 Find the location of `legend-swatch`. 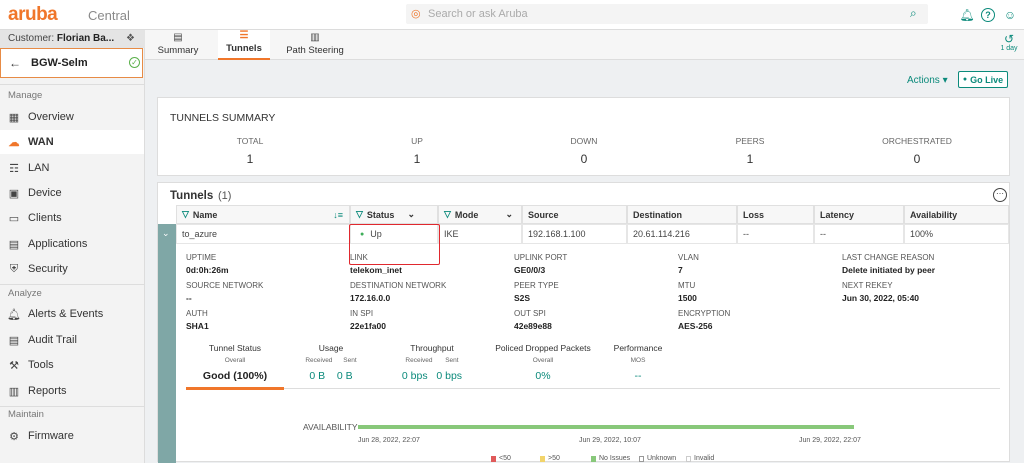

legend-swatch is located at coordinates (688, 458).